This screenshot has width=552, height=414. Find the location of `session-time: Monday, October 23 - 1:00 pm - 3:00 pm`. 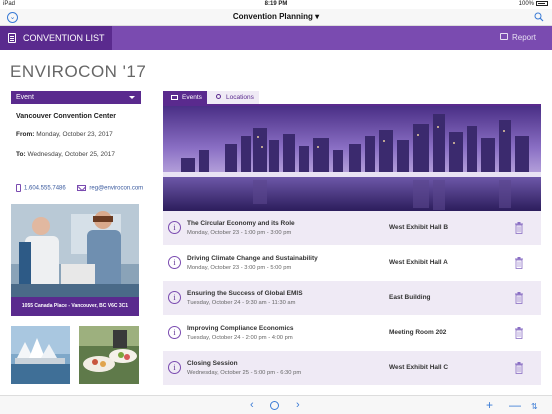

session-time: Monday, October 23 - 1:00 pm - 3:00 pm is located at coordinates (239, 233).